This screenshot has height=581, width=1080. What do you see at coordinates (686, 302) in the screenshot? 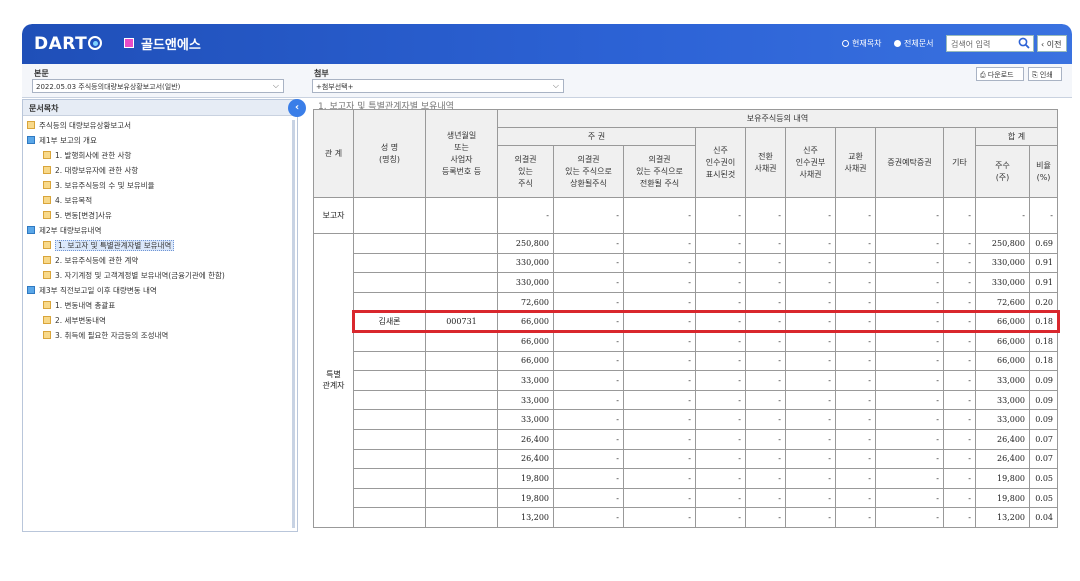
I see `table-row: 72,600- - - - - - - -72,600 0.20` at bounding box center [686, 302].